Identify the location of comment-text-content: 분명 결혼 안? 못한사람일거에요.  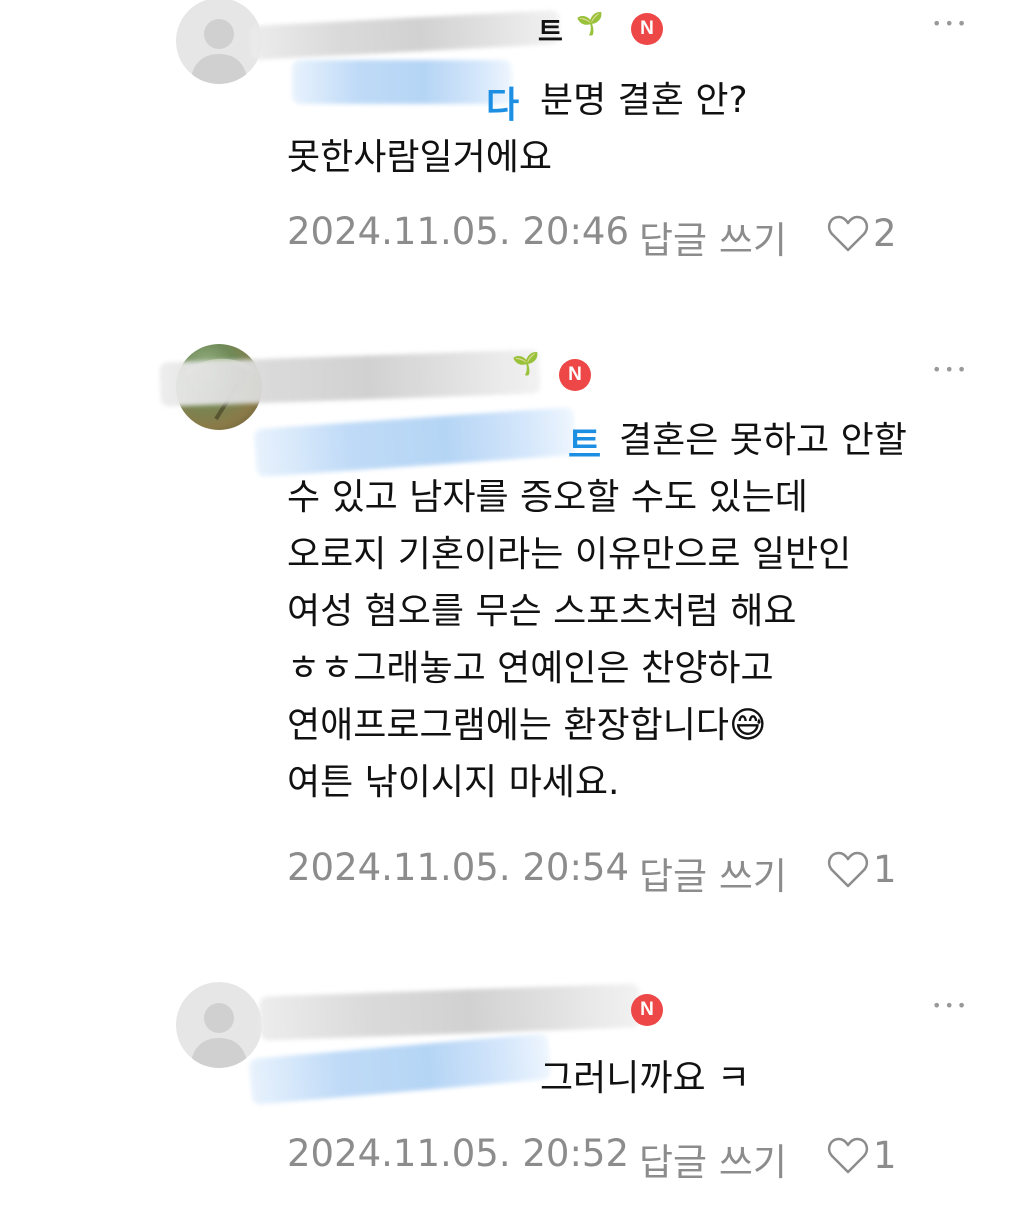
(517, 129).